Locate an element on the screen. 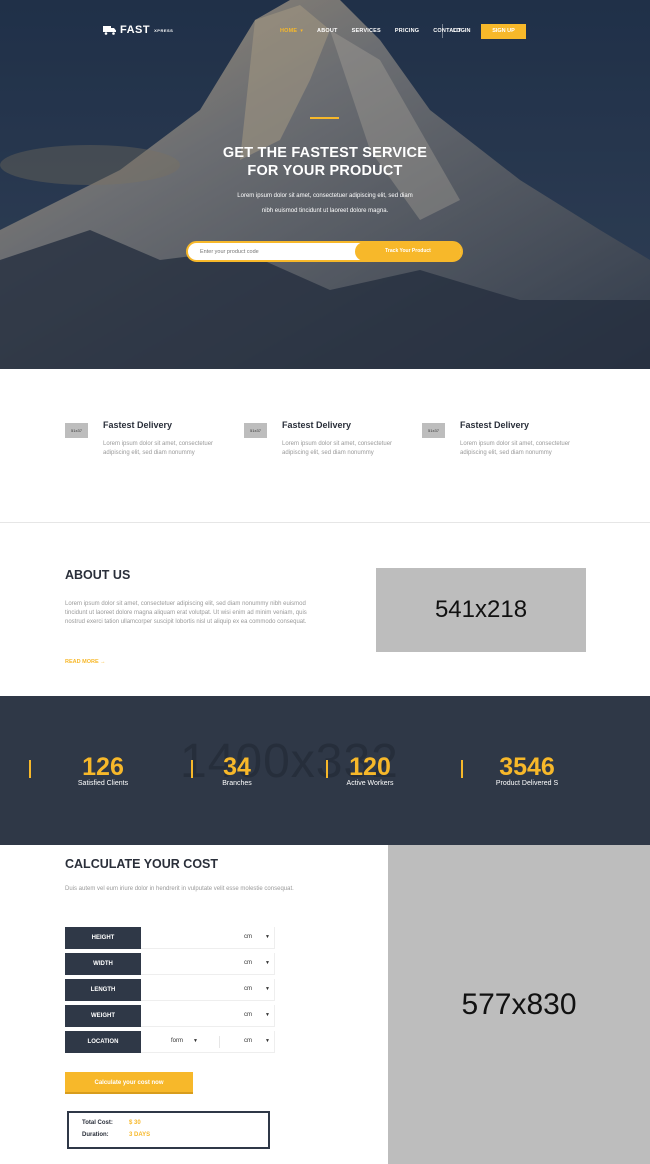  stat-number: 120 is located at coordinates (370, 767).